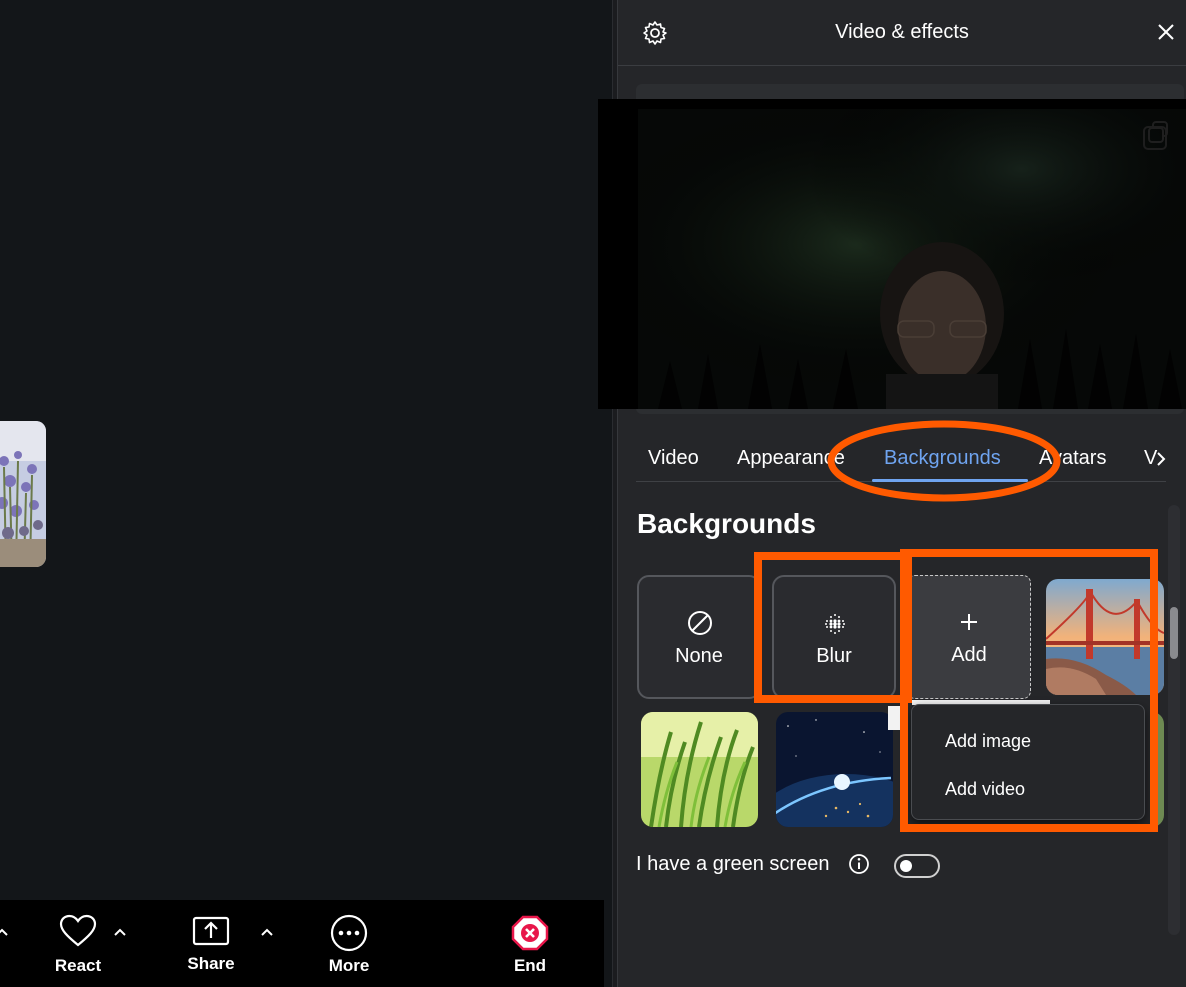 The width and height of the screenshot is (1186, 987). I want to click on more-button: More, so click(349, 949).